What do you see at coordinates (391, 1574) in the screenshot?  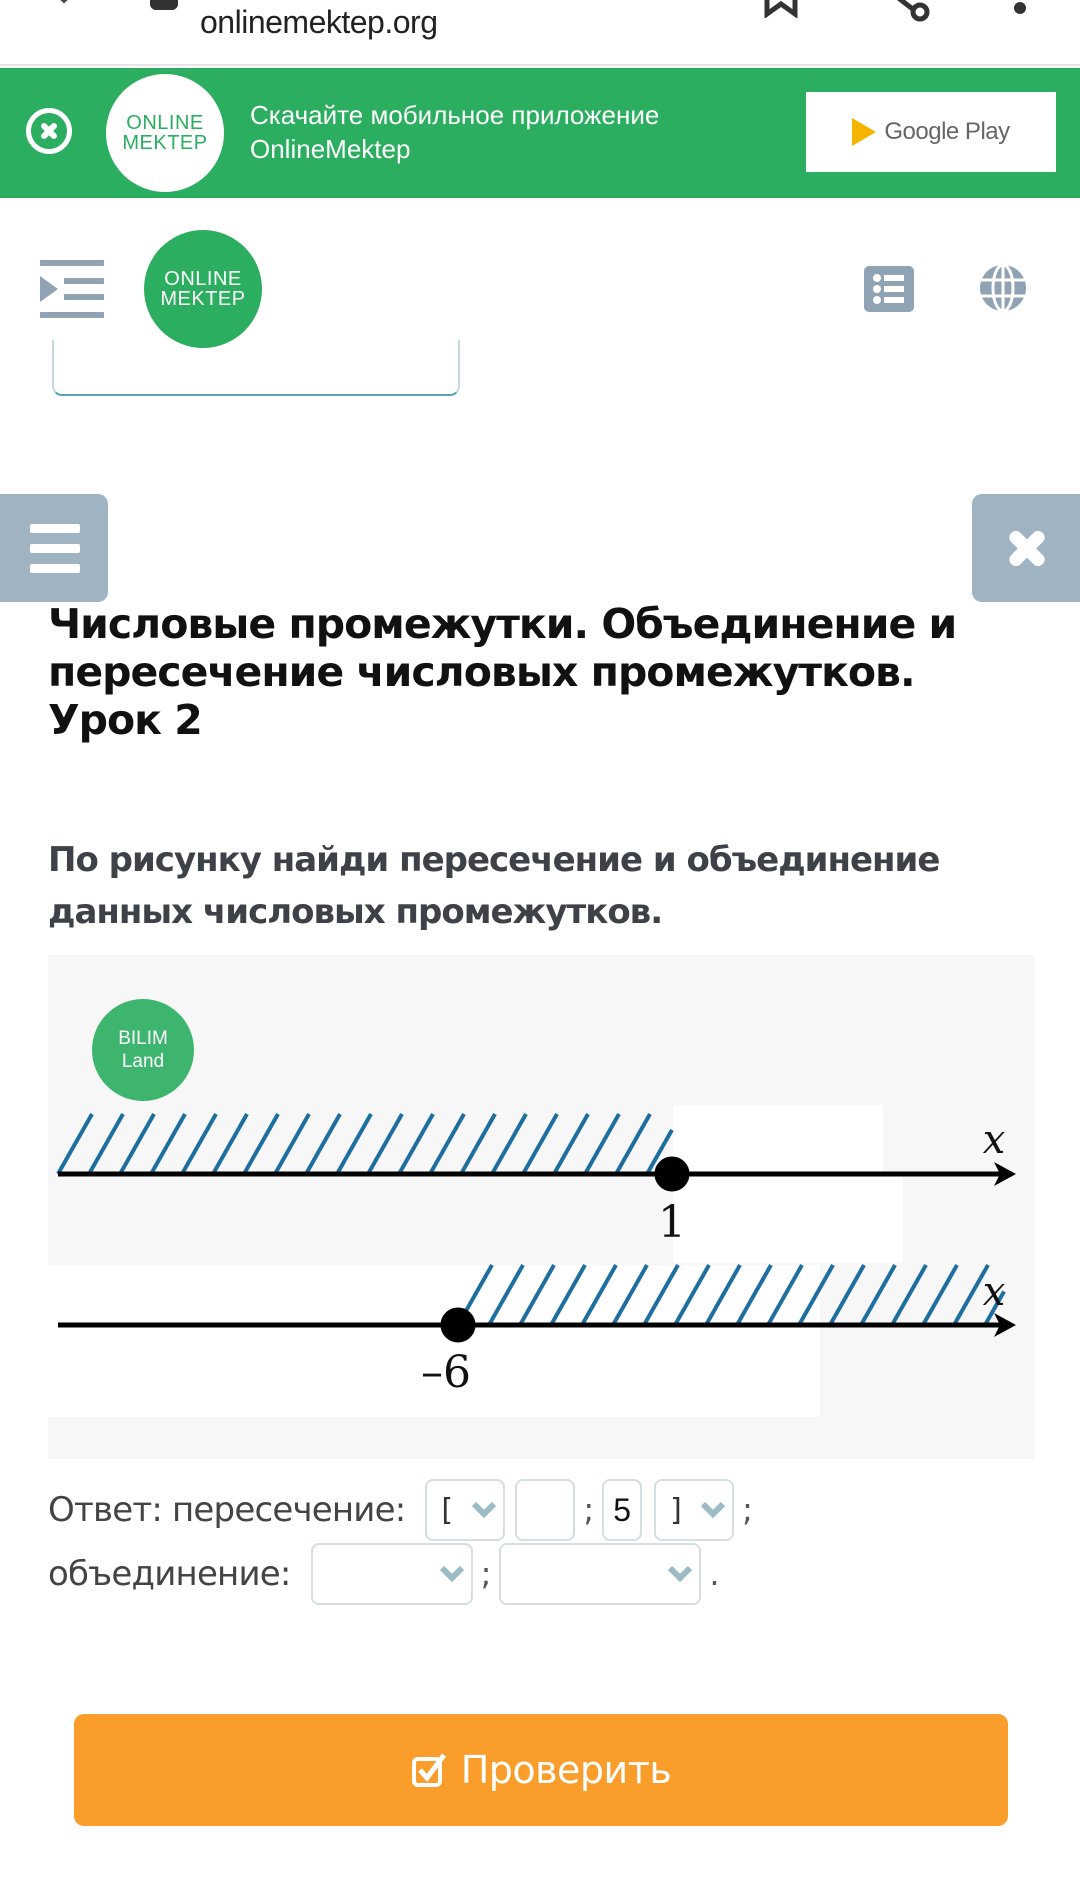 I see `union-left-select` at bounding box center [391, 1574].